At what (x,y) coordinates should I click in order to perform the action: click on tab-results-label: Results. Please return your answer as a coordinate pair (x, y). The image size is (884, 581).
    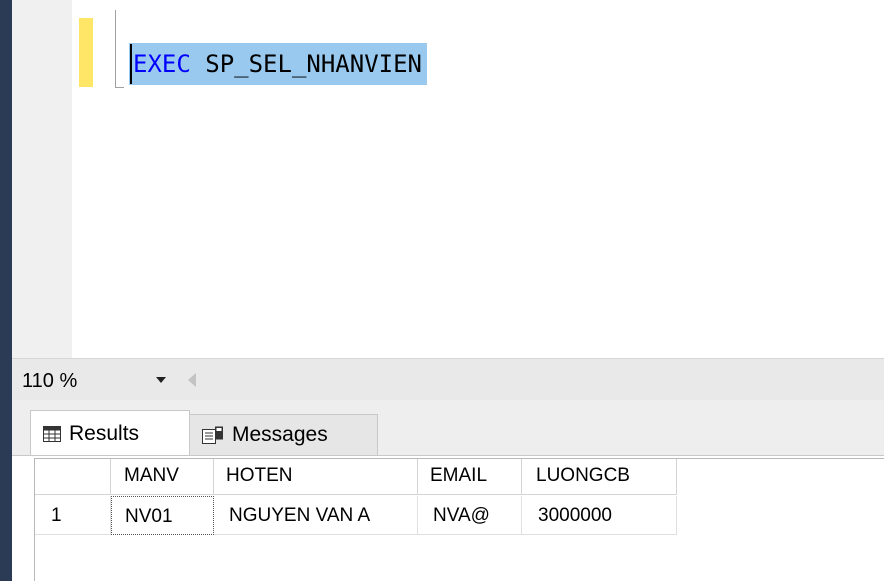
    Looking at the image, I should click on (104, 433).